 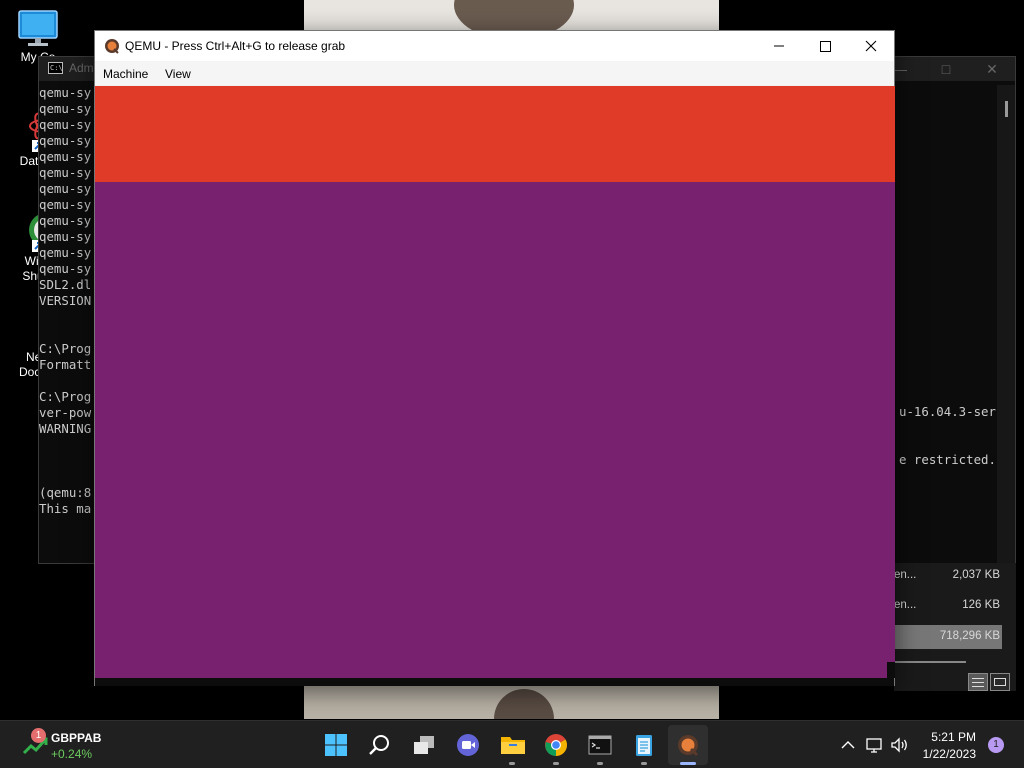 I want to click on progress-bar, so click(x=930, y=662).